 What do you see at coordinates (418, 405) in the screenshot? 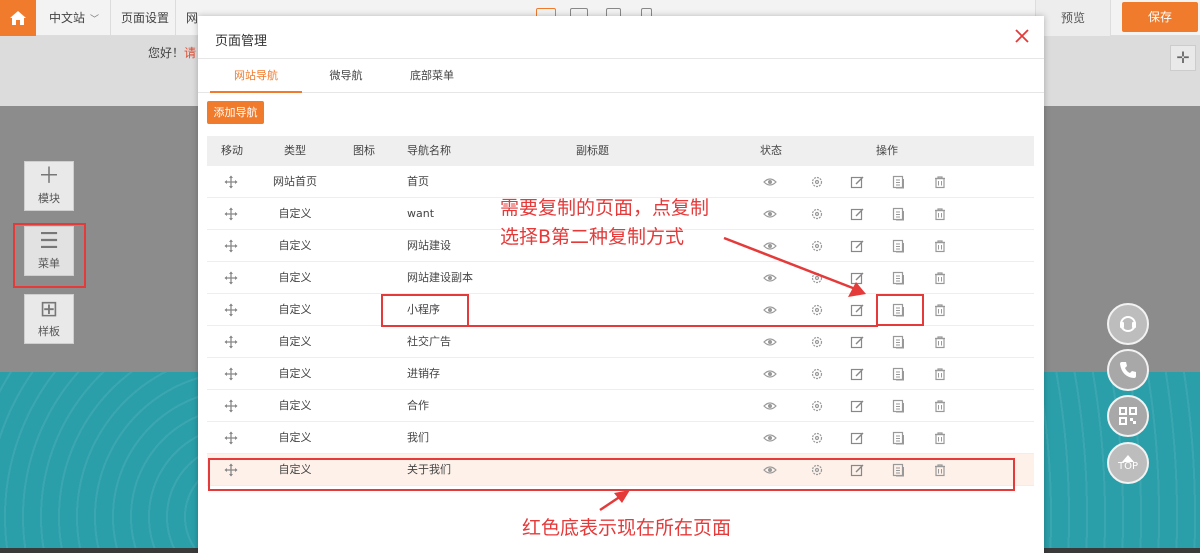
I see `row-nav-name: 合作` at bounding box center [418, 405].